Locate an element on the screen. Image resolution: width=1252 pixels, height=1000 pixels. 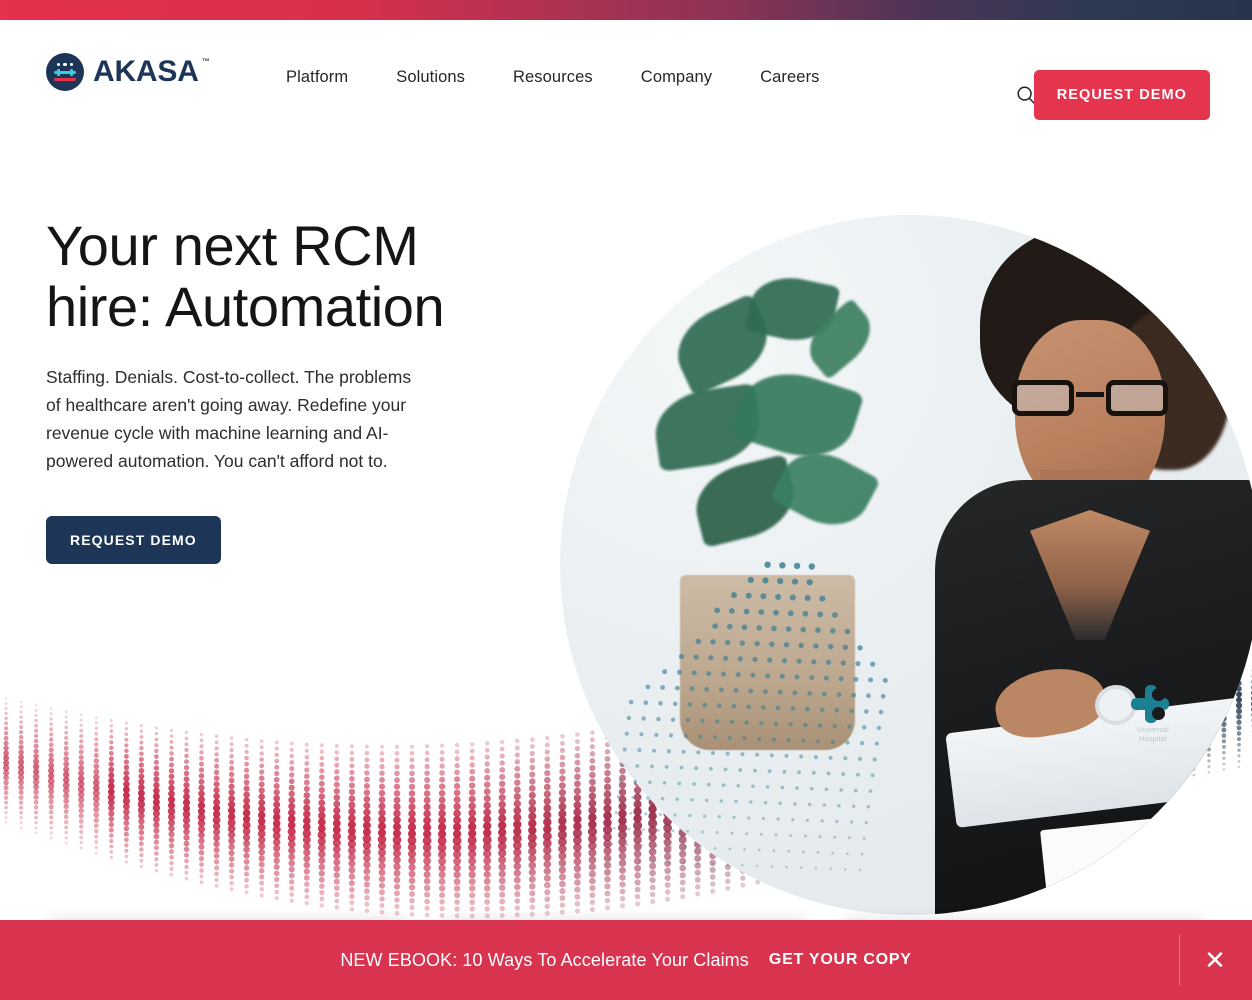
logo-wordmark-text: AKASA is located at coordinates (146, 71).